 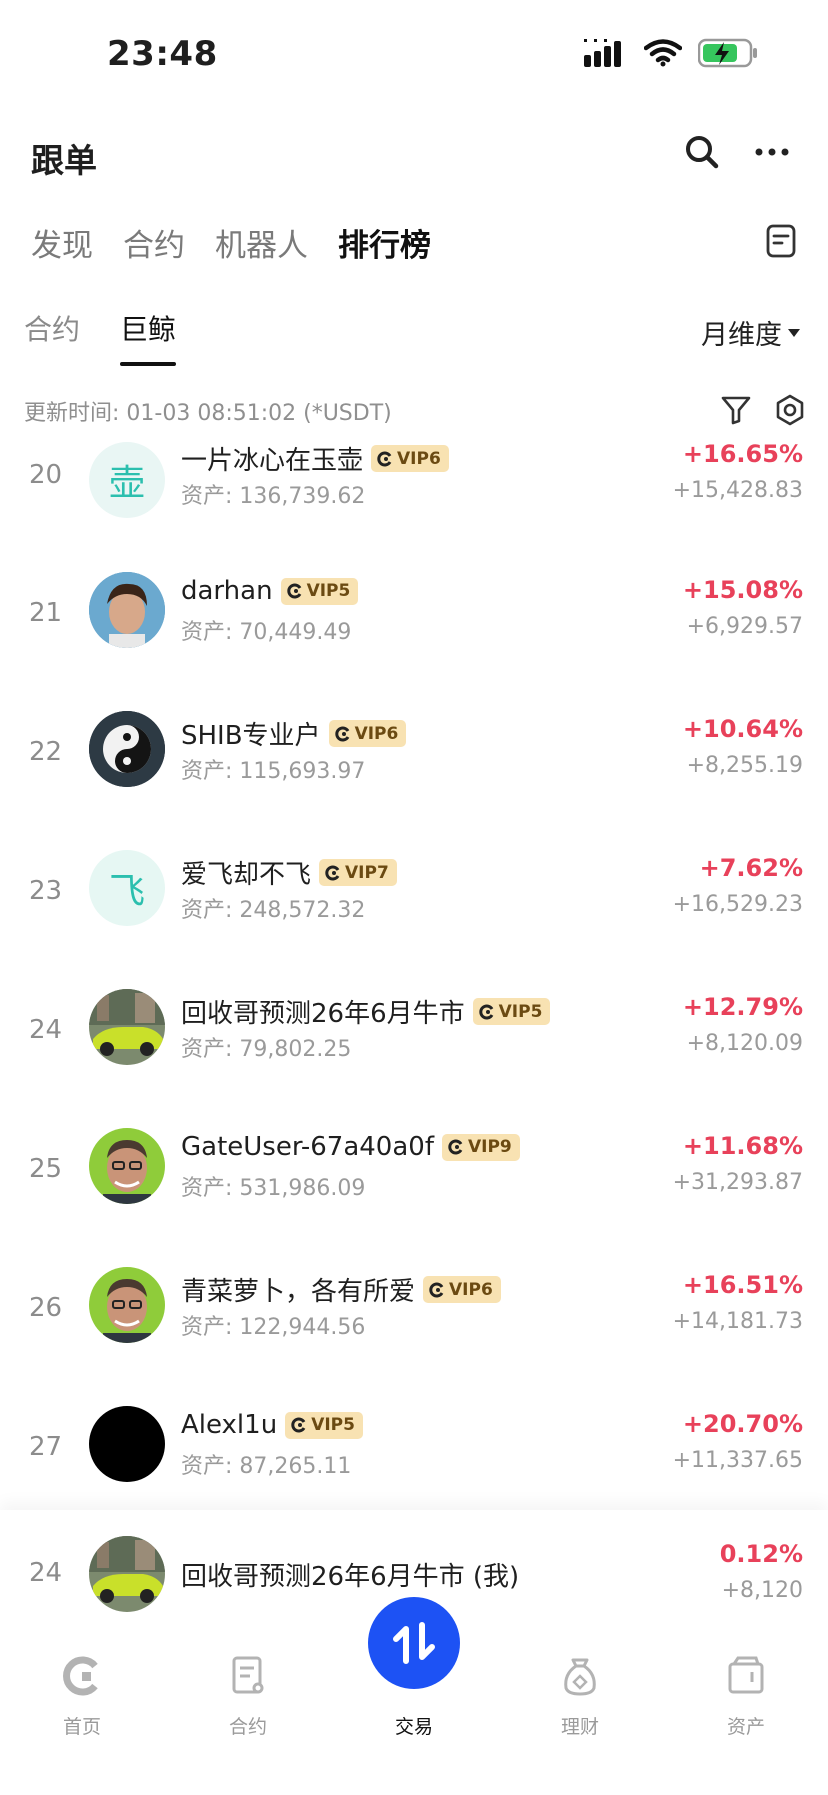 What do you see at coordinates (208, 413) in the screenshot?
I see `update-time: 更新时间: 01-03 08:51:02 (*USDT)` at bounding box center [208, 413].